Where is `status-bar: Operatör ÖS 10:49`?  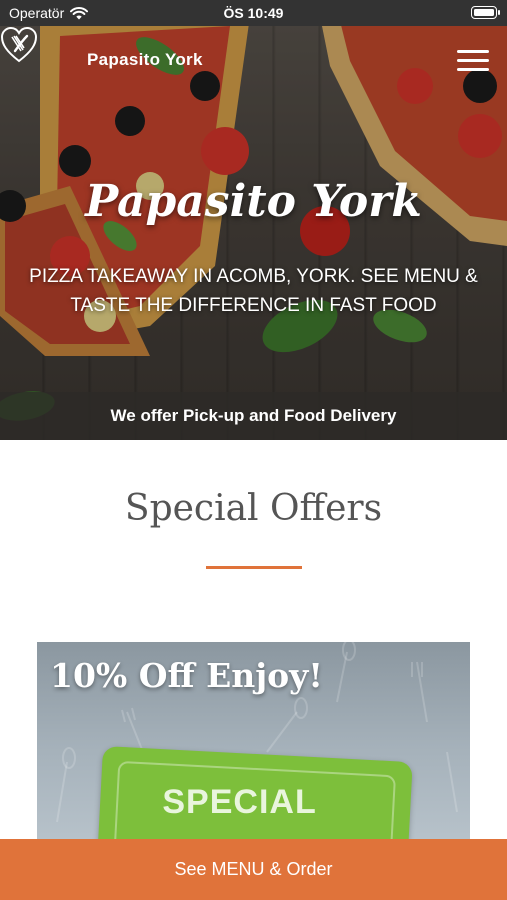 status-bar: Operatör ÖS 10:49 is located at coordinates (253, 13).